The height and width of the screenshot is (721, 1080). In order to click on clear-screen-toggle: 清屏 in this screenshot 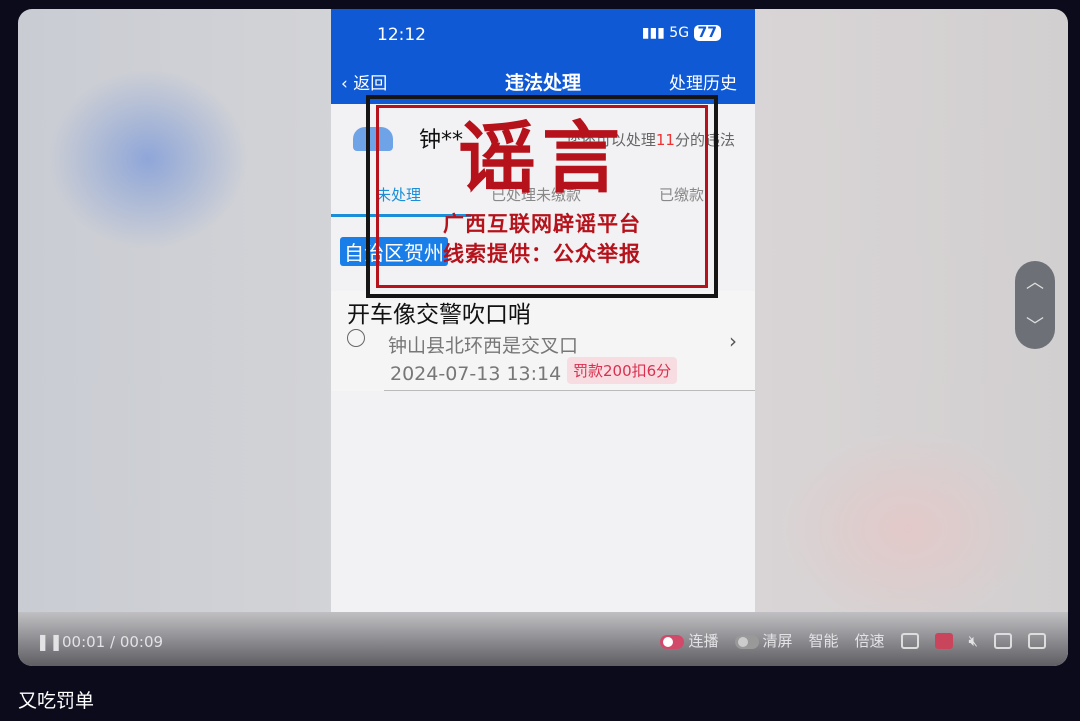, I will do `click(763, 640)`.